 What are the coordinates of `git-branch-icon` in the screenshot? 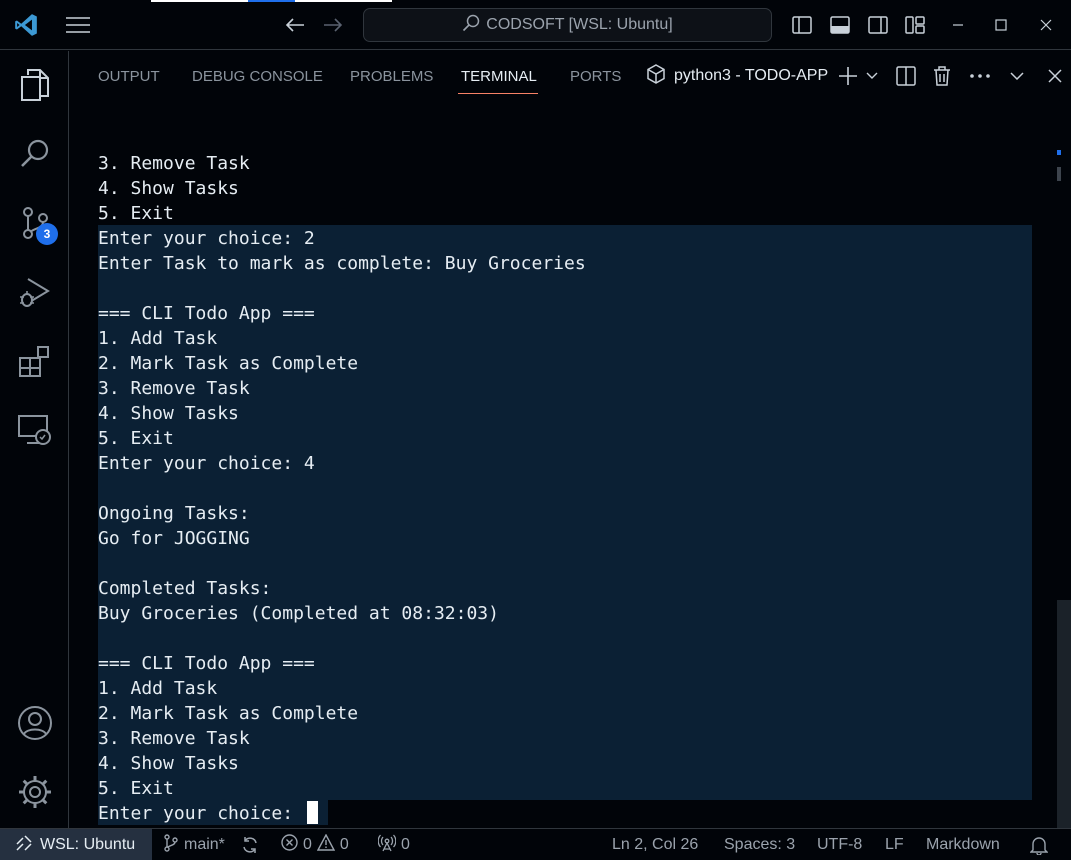 It's located at (171, 845).